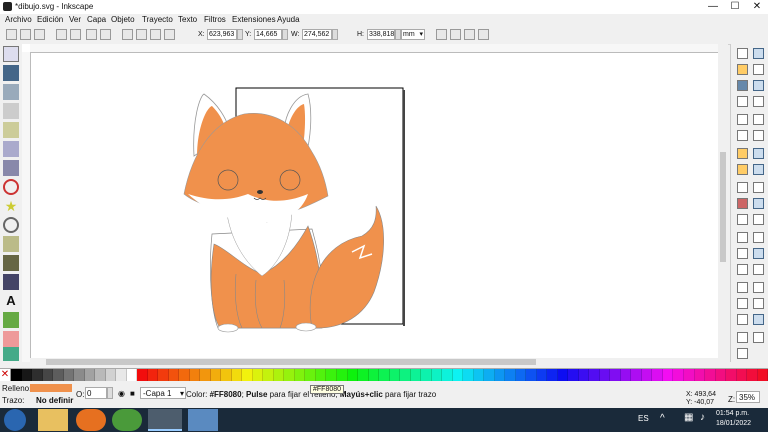  I want to click on flip-horizontal-icon, so click(91, 34).